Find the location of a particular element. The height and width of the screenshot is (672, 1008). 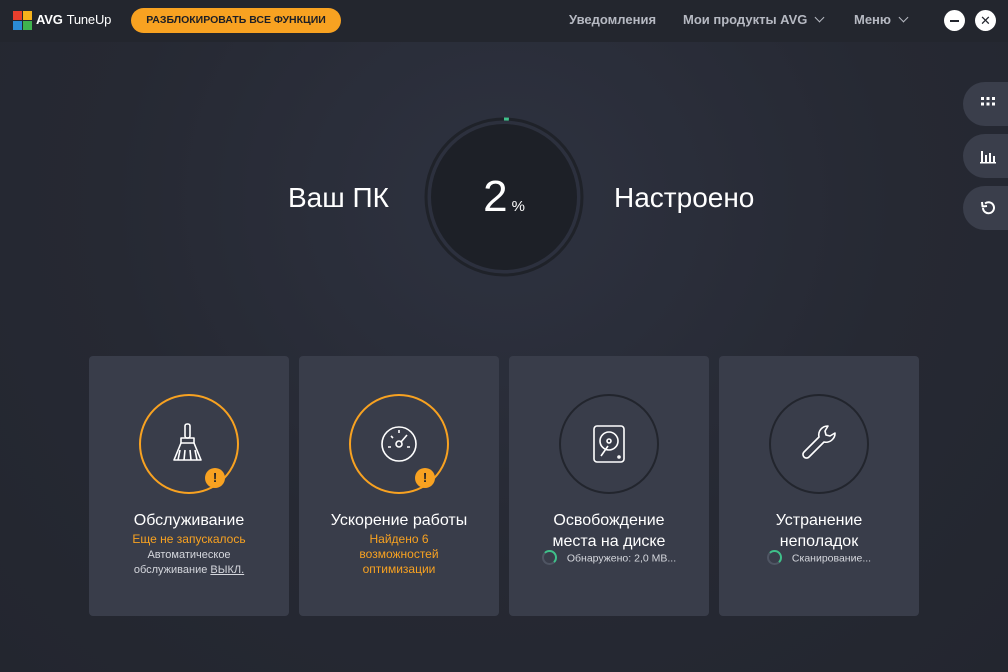

gauge-number: 2 is located at coordinates (495, 196).